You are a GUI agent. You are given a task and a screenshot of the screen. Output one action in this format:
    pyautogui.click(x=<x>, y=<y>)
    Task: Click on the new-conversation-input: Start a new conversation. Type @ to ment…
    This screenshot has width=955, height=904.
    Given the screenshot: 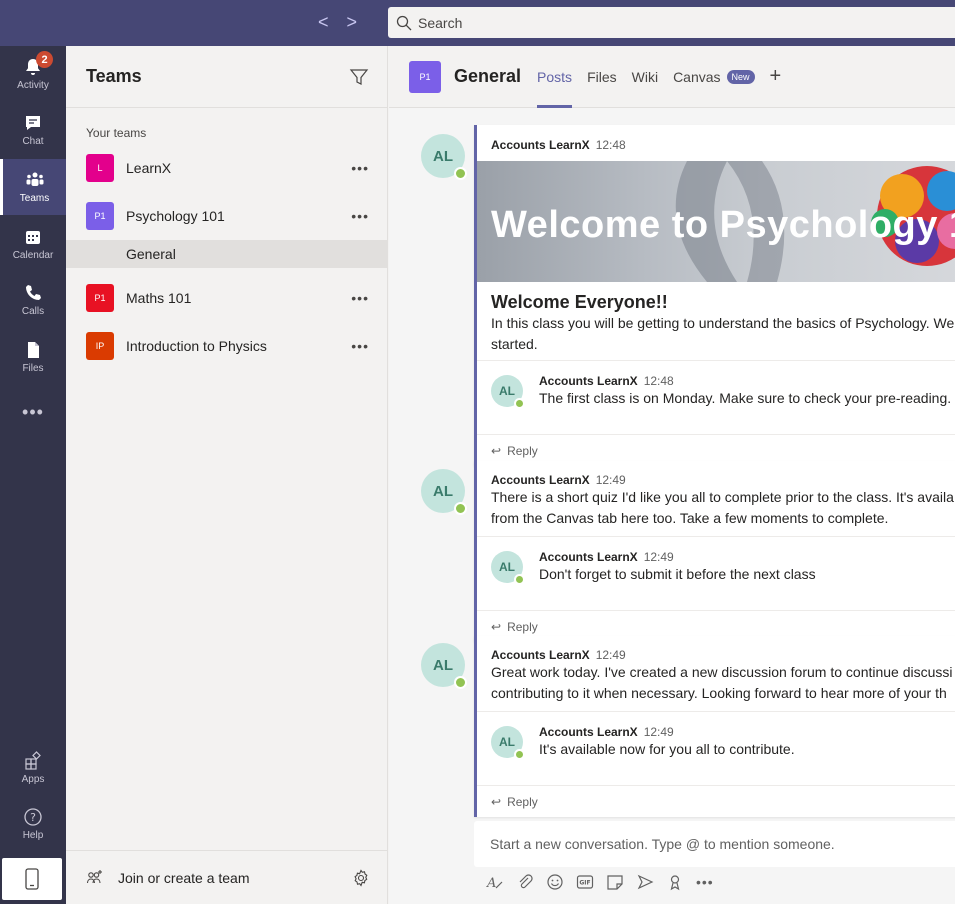 What is the action you would take?
    pyautogui.click(x=714, y=844)
    